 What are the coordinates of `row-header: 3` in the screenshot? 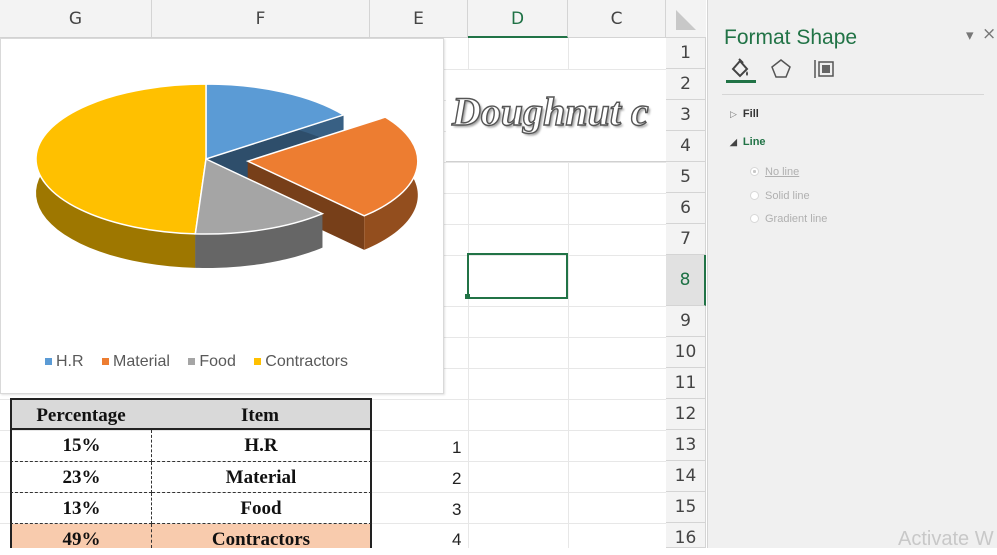 It's located at (686, 115).